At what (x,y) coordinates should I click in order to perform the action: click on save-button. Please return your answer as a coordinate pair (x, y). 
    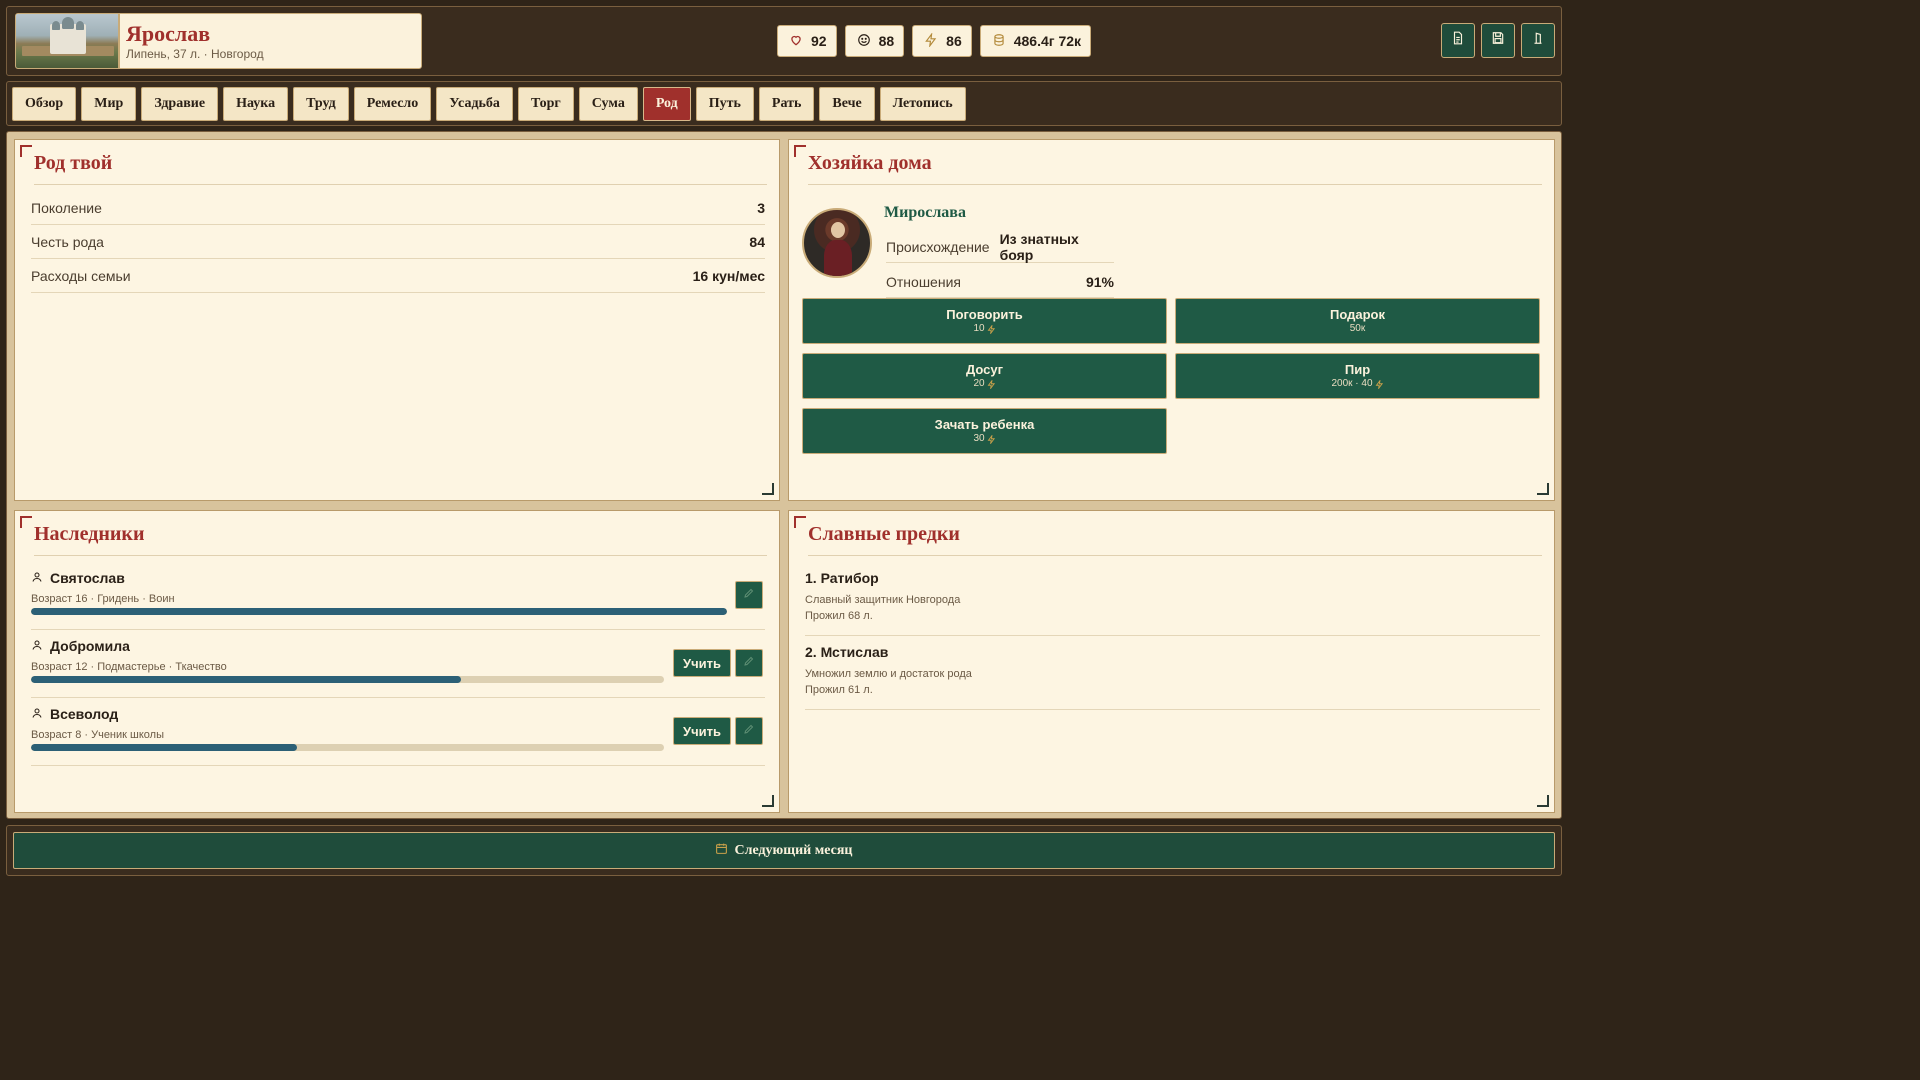
    Looking at the image, I should click on (1498, 40).